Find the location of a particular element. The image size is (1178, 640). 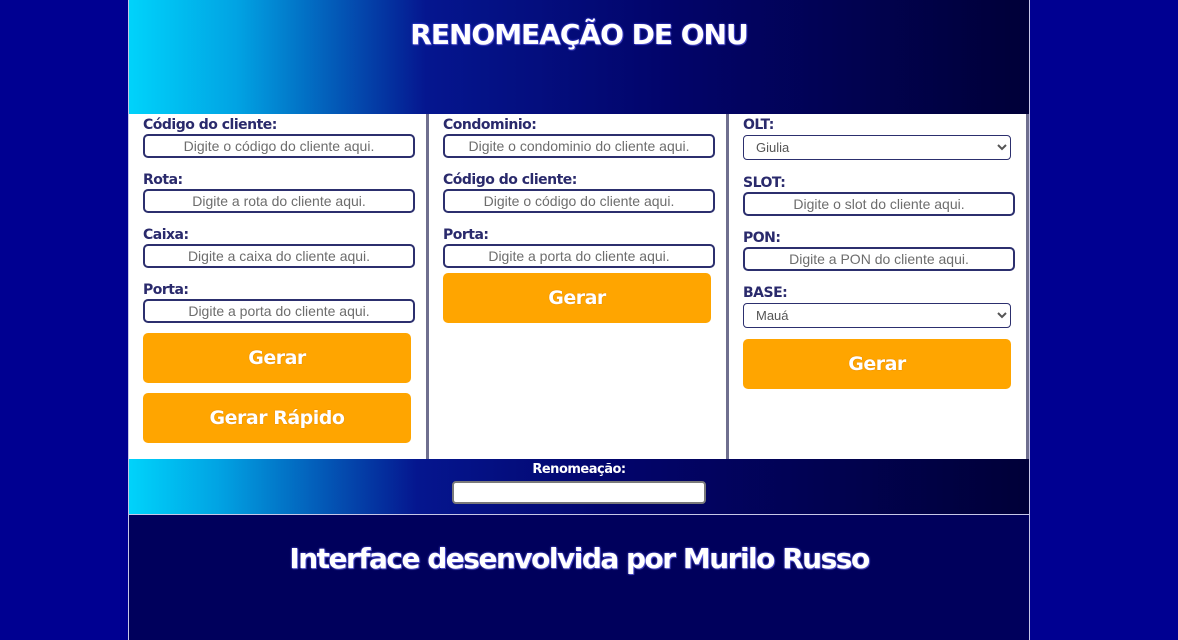

box-input is located at coordinates (279, 256).